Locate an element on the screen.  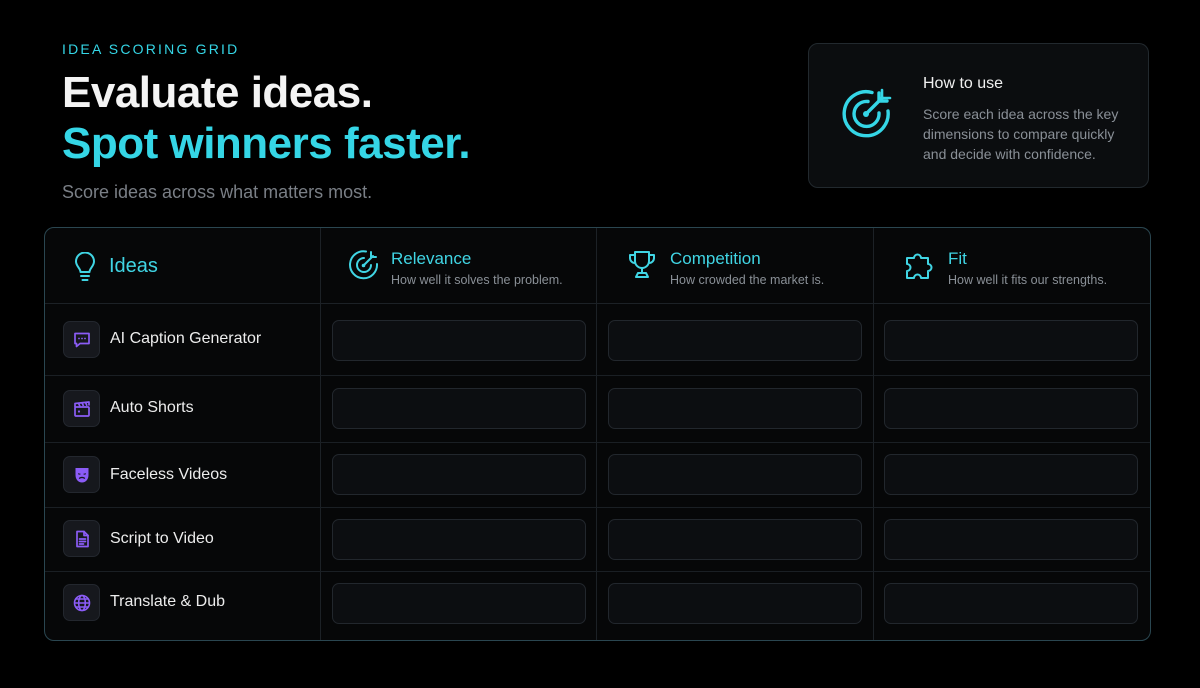
puzzle-piece-icon is located at coordinates (919, 266).